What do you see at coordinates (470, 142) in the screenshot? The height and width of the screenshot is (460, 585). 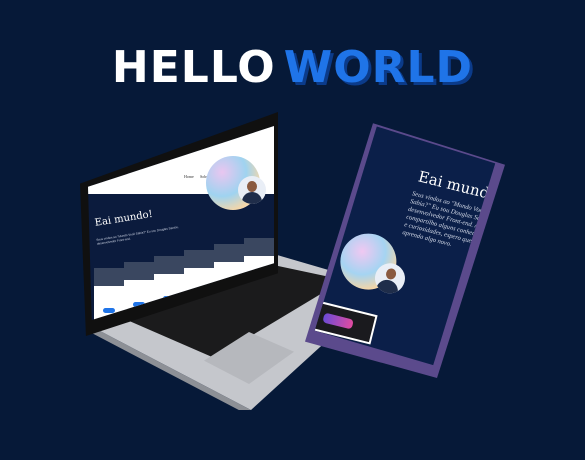 I see `phone-header-bar` at bounding box center [470, 142].